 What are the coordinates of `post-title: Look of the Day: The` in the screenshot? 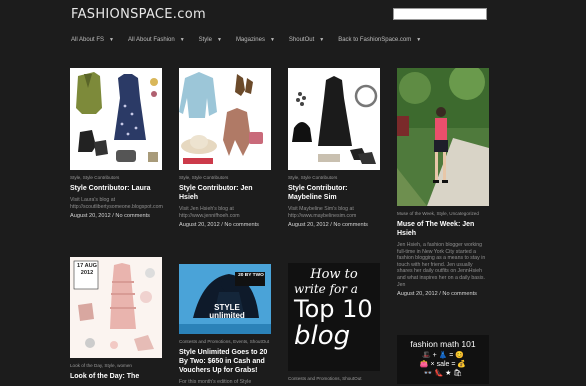 It's located at (116, 376).